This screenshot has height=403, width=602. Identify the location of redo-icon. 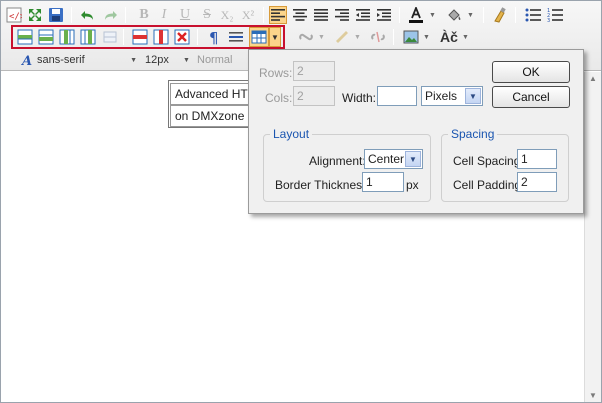
(110, 15).